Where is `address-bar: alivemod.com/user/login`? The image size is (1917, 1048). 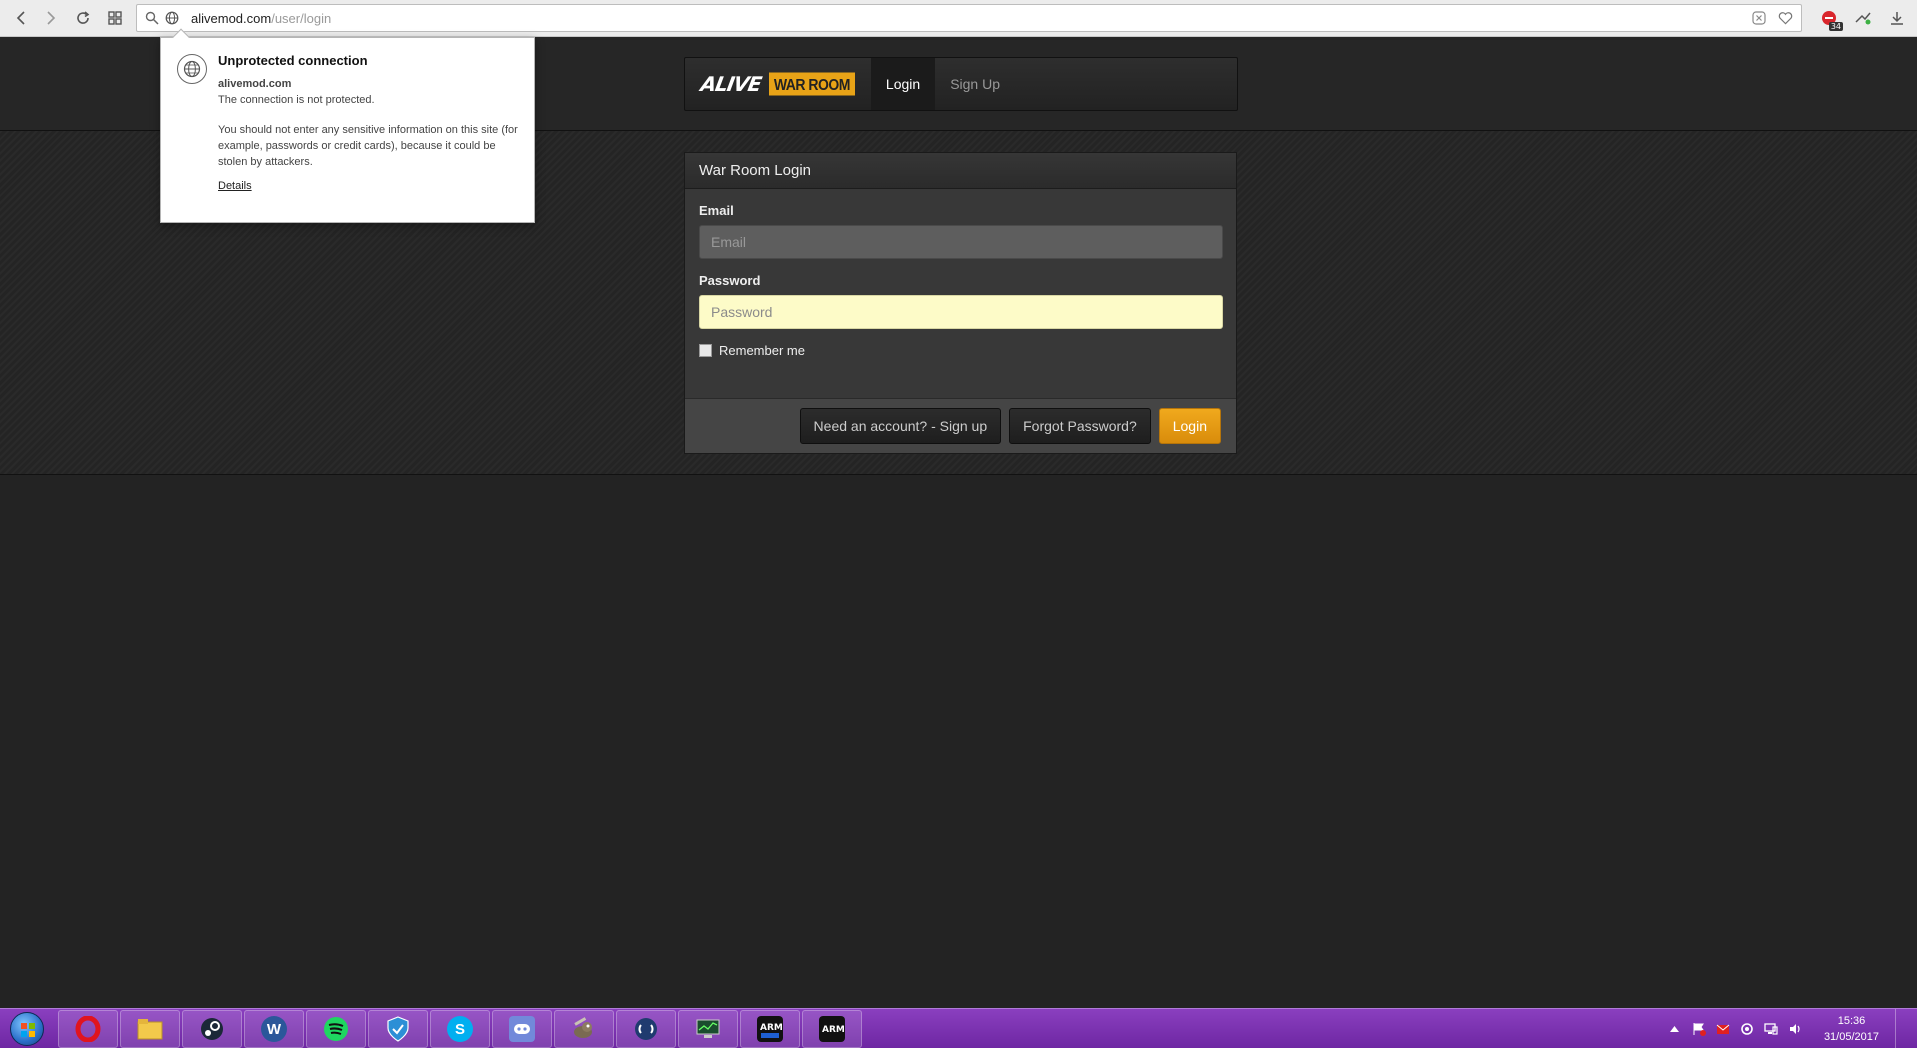
address-bar: alivemod.com/user/login is located at coordinates (969, 18).